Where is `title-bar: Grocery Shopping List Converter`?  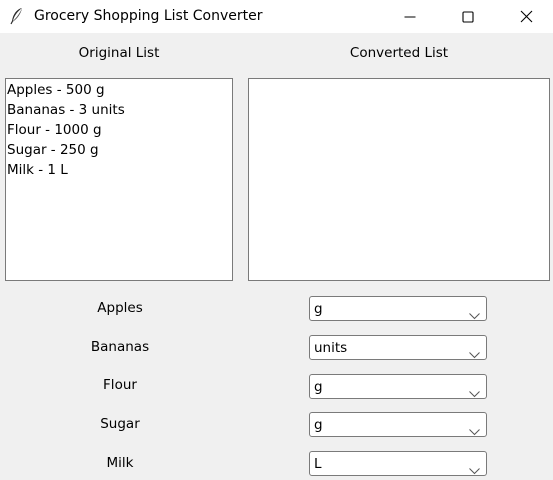
title-bar: Grocery Shopping List Converter is located at coordinates (276, 16).